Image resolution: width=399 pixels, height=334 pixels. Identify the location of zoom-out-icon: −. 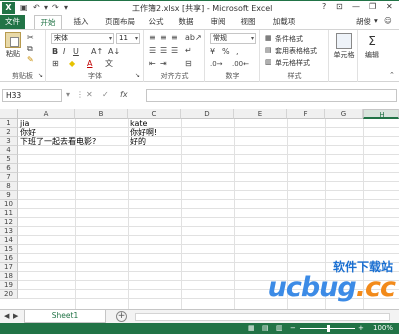
(293, 328).